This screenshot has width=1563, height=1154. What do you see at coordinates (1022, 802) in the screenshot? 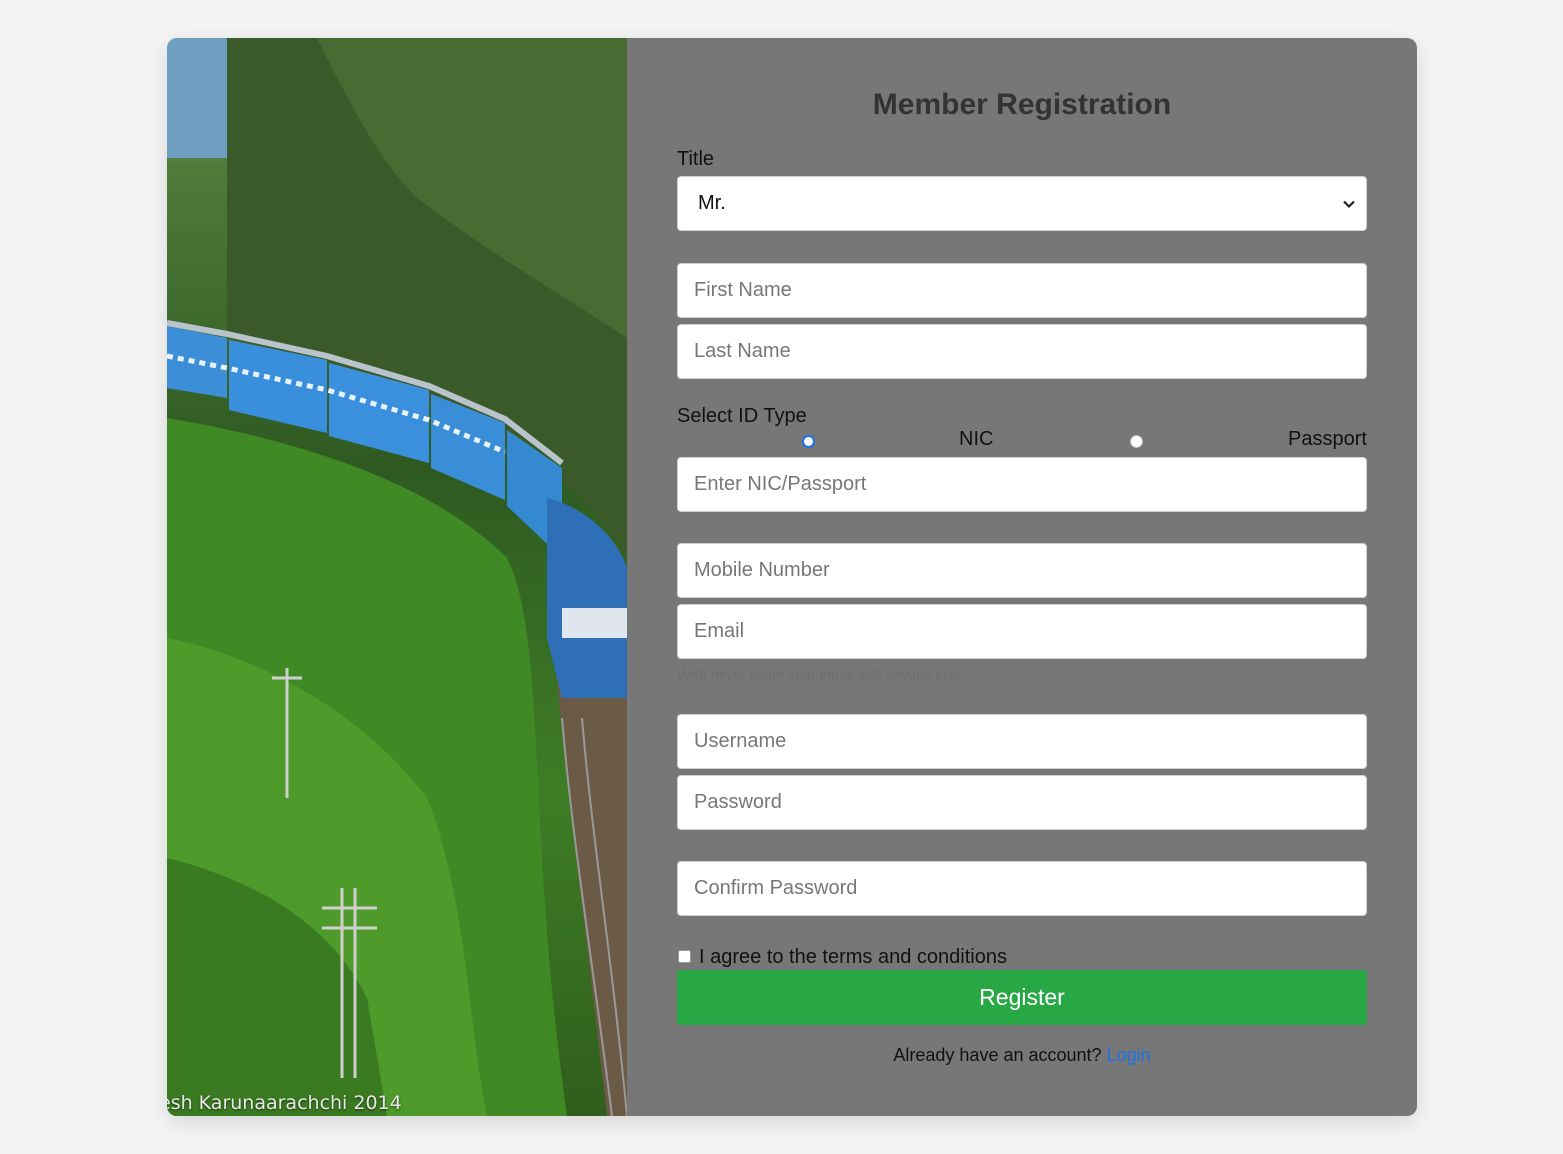
I see `password-input: Password` at bounding box center [1022, 802].